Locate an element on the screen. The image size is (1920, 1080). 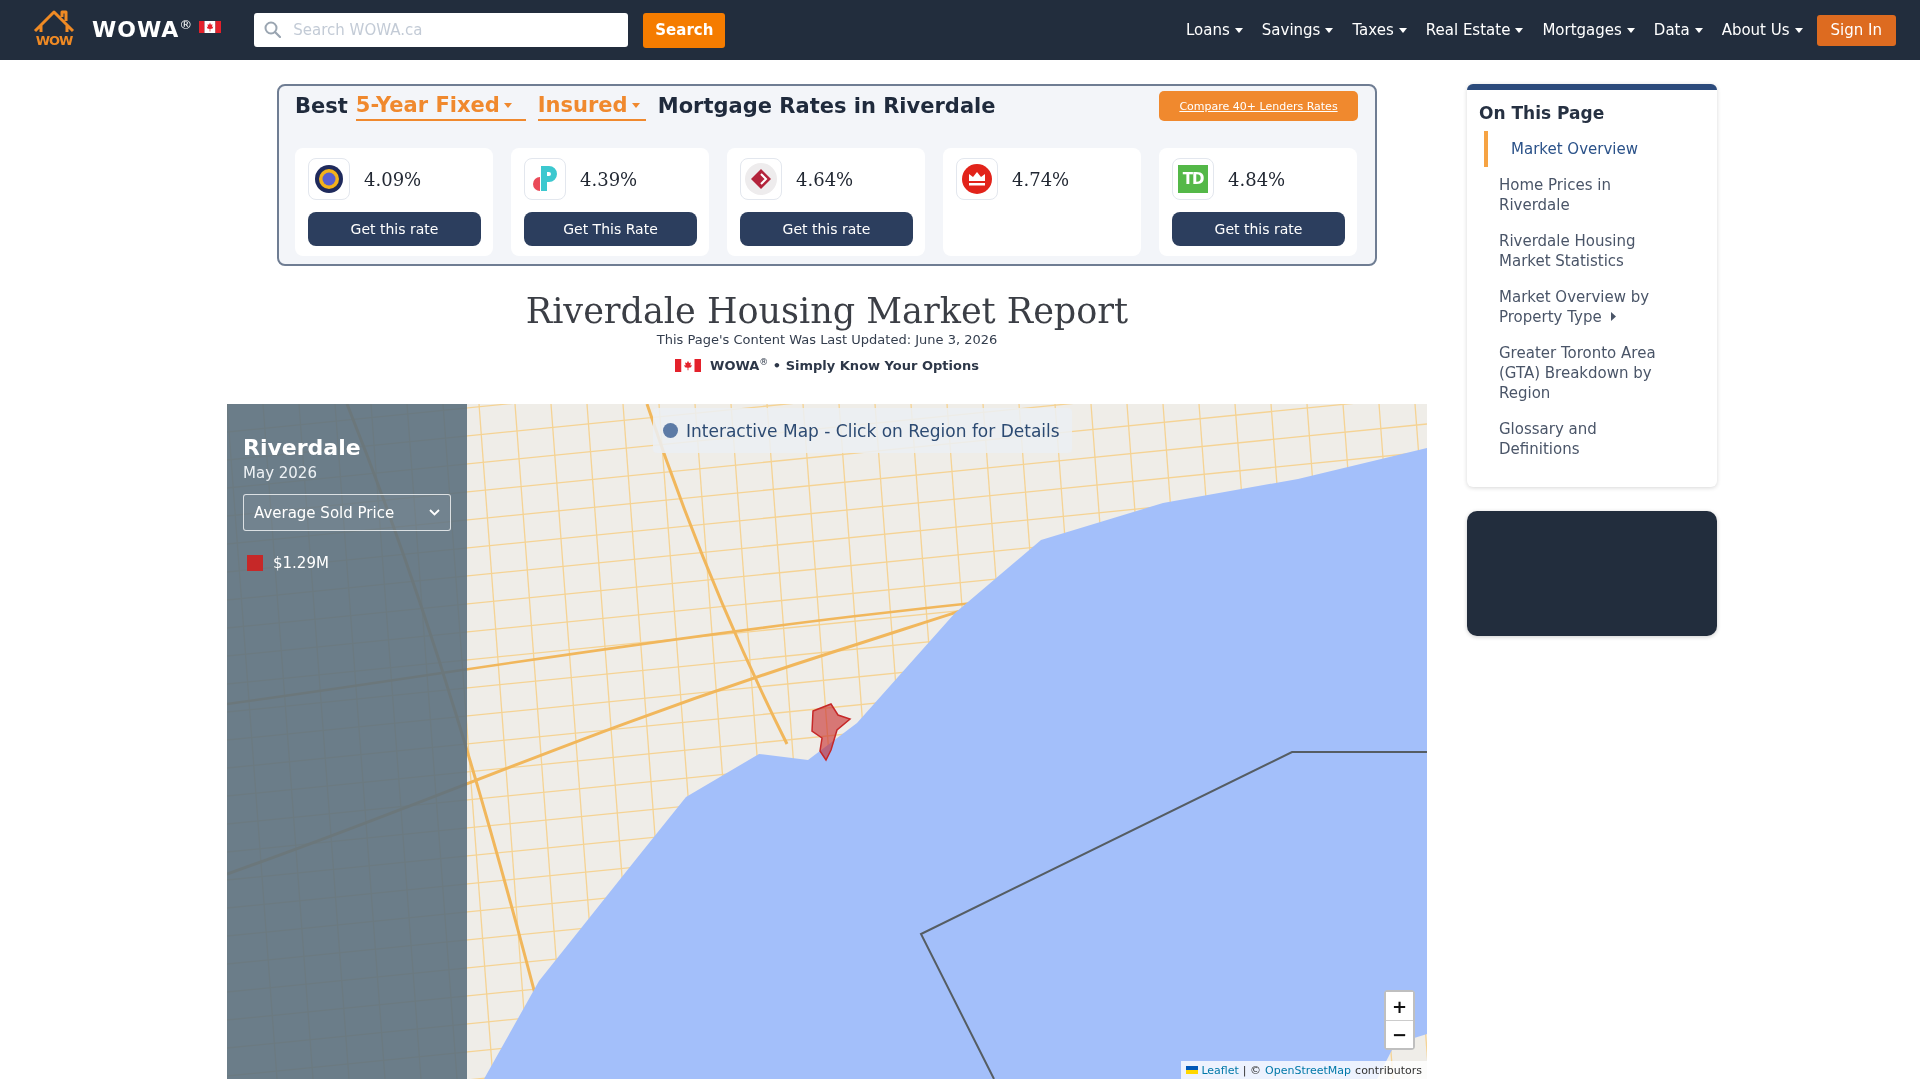
rates-heading: Mortgage Rates in Riverdale is located at coordinates (826, 106).